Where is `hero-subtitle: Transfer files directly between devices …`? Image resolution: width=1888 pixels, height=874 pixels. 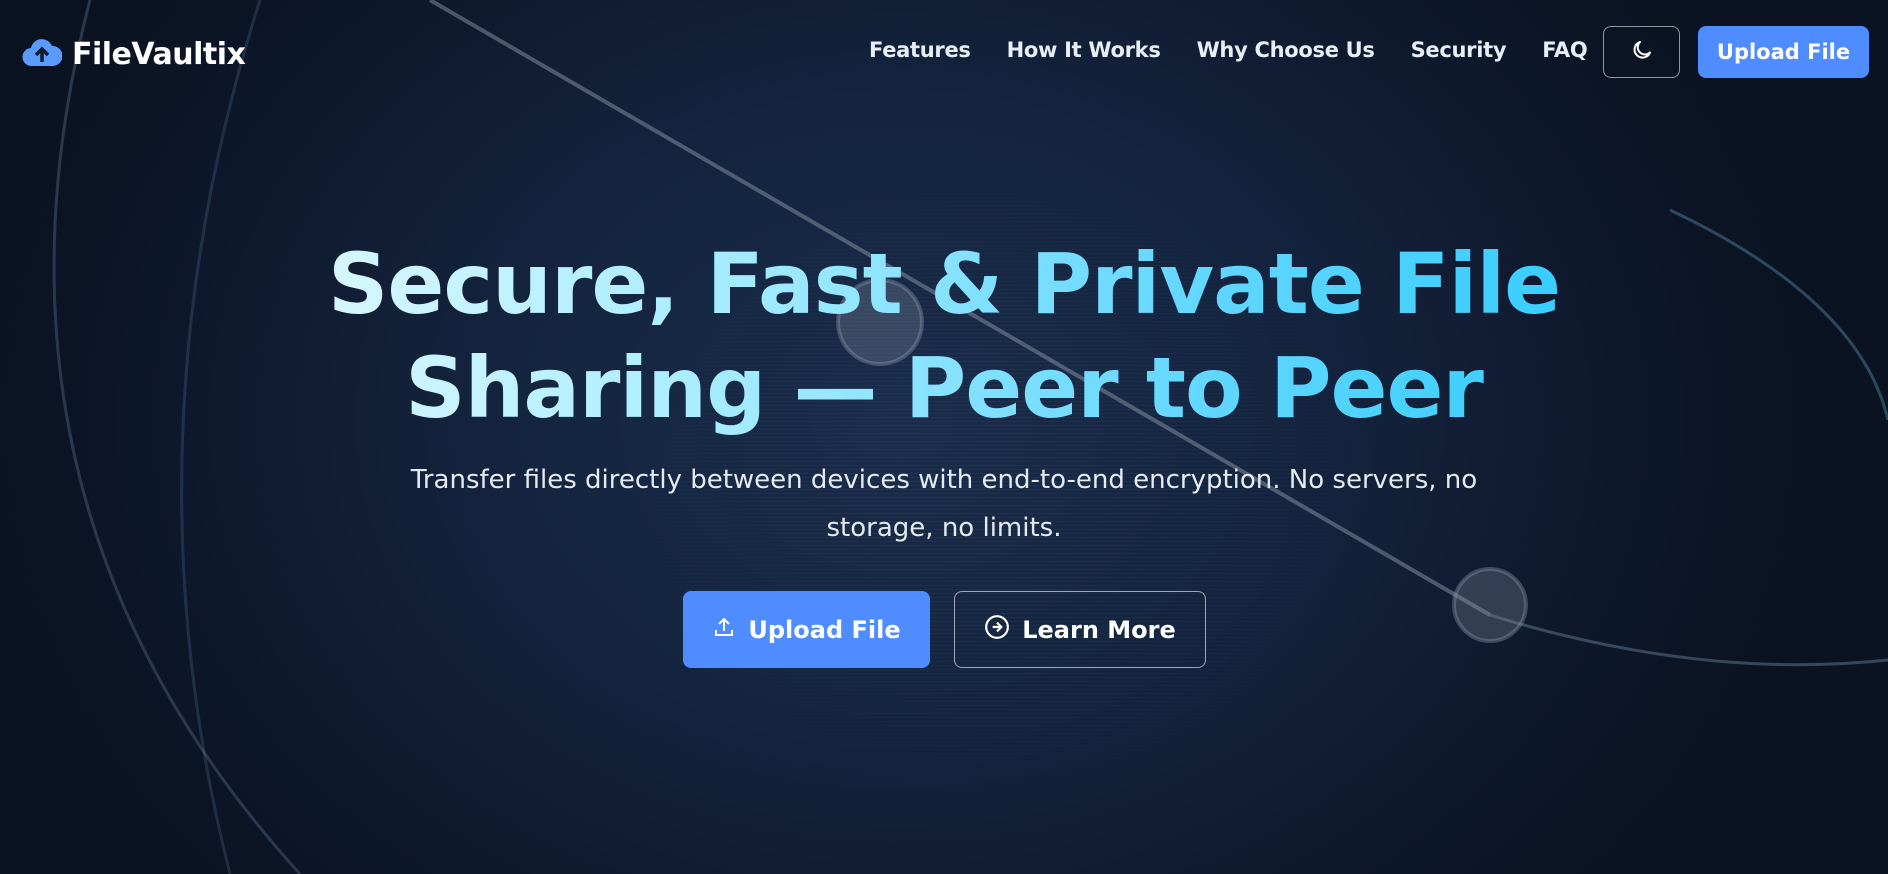
hero-subtitle: Transfer files directly between devices … is located at coordinates (944, 504).